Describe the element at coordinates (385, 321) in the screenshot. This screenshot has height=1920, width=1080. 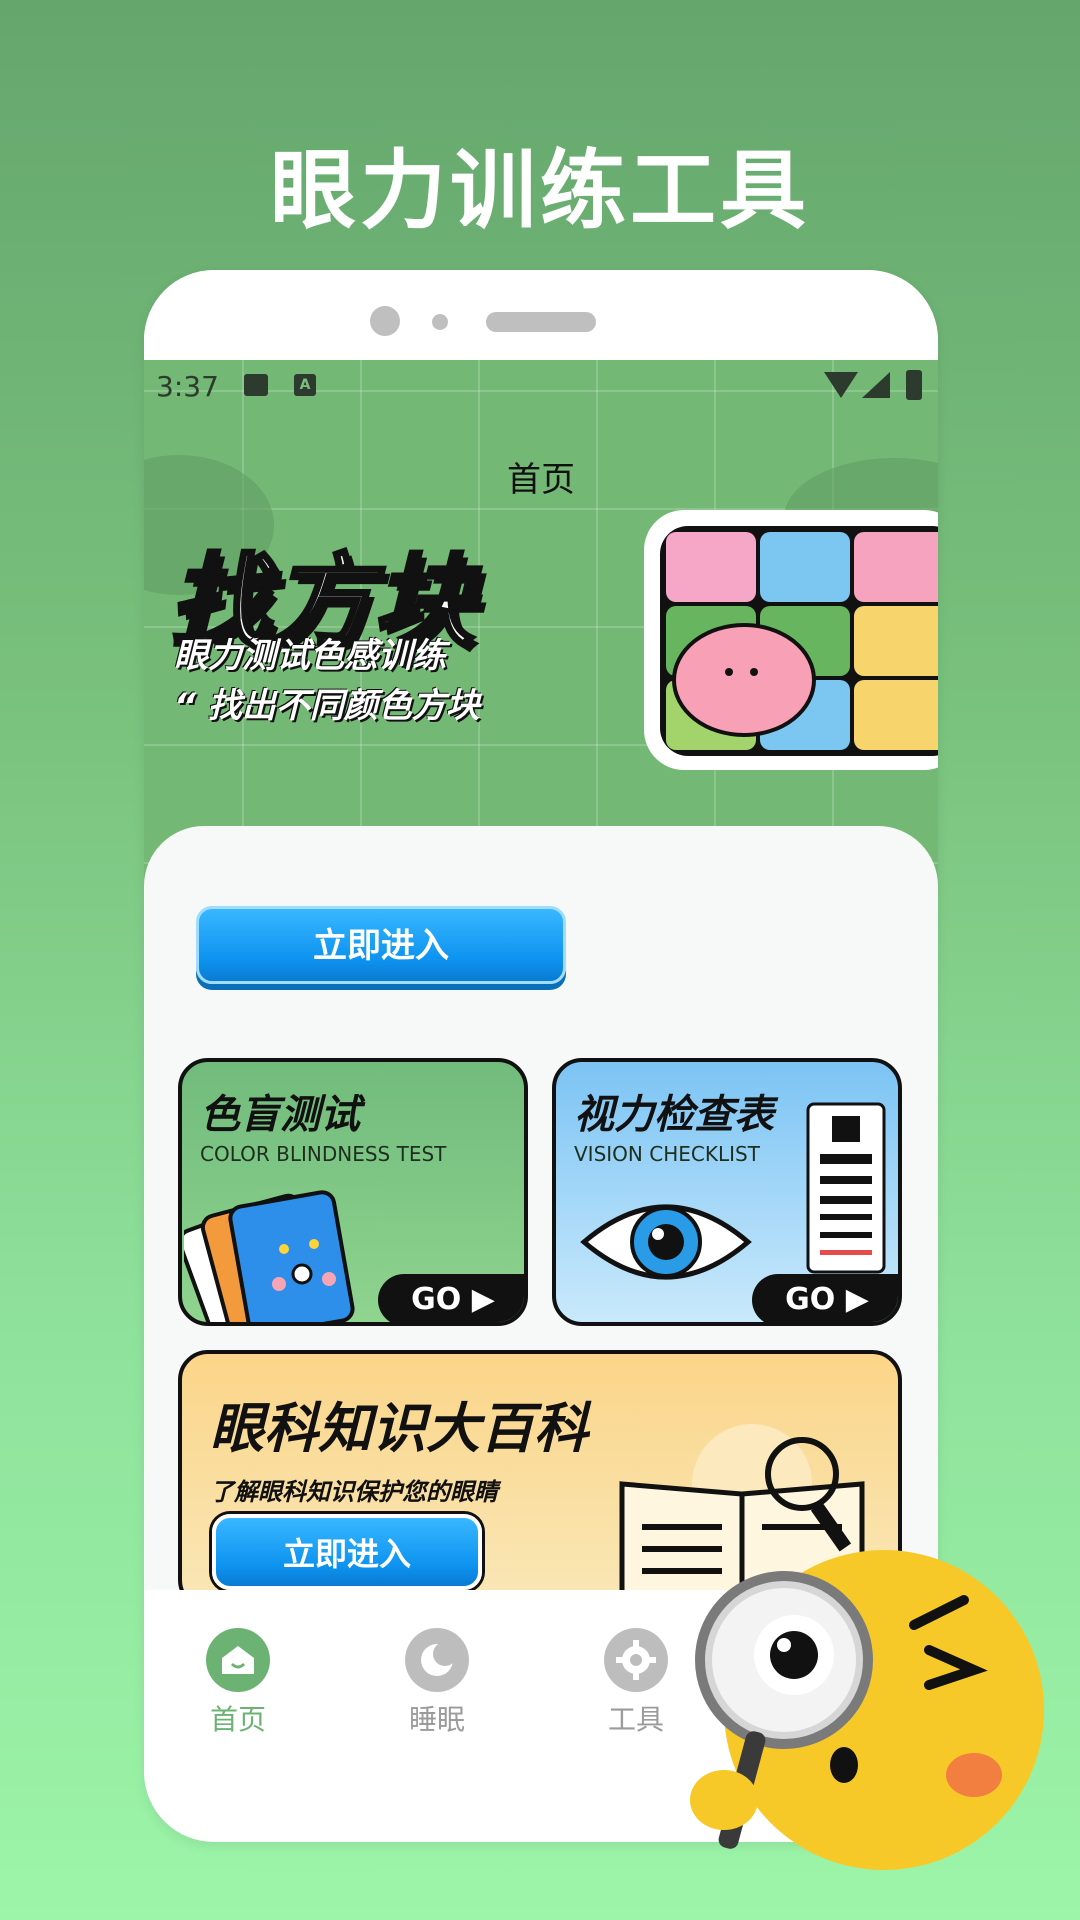
I see `camera-icon` at that location.